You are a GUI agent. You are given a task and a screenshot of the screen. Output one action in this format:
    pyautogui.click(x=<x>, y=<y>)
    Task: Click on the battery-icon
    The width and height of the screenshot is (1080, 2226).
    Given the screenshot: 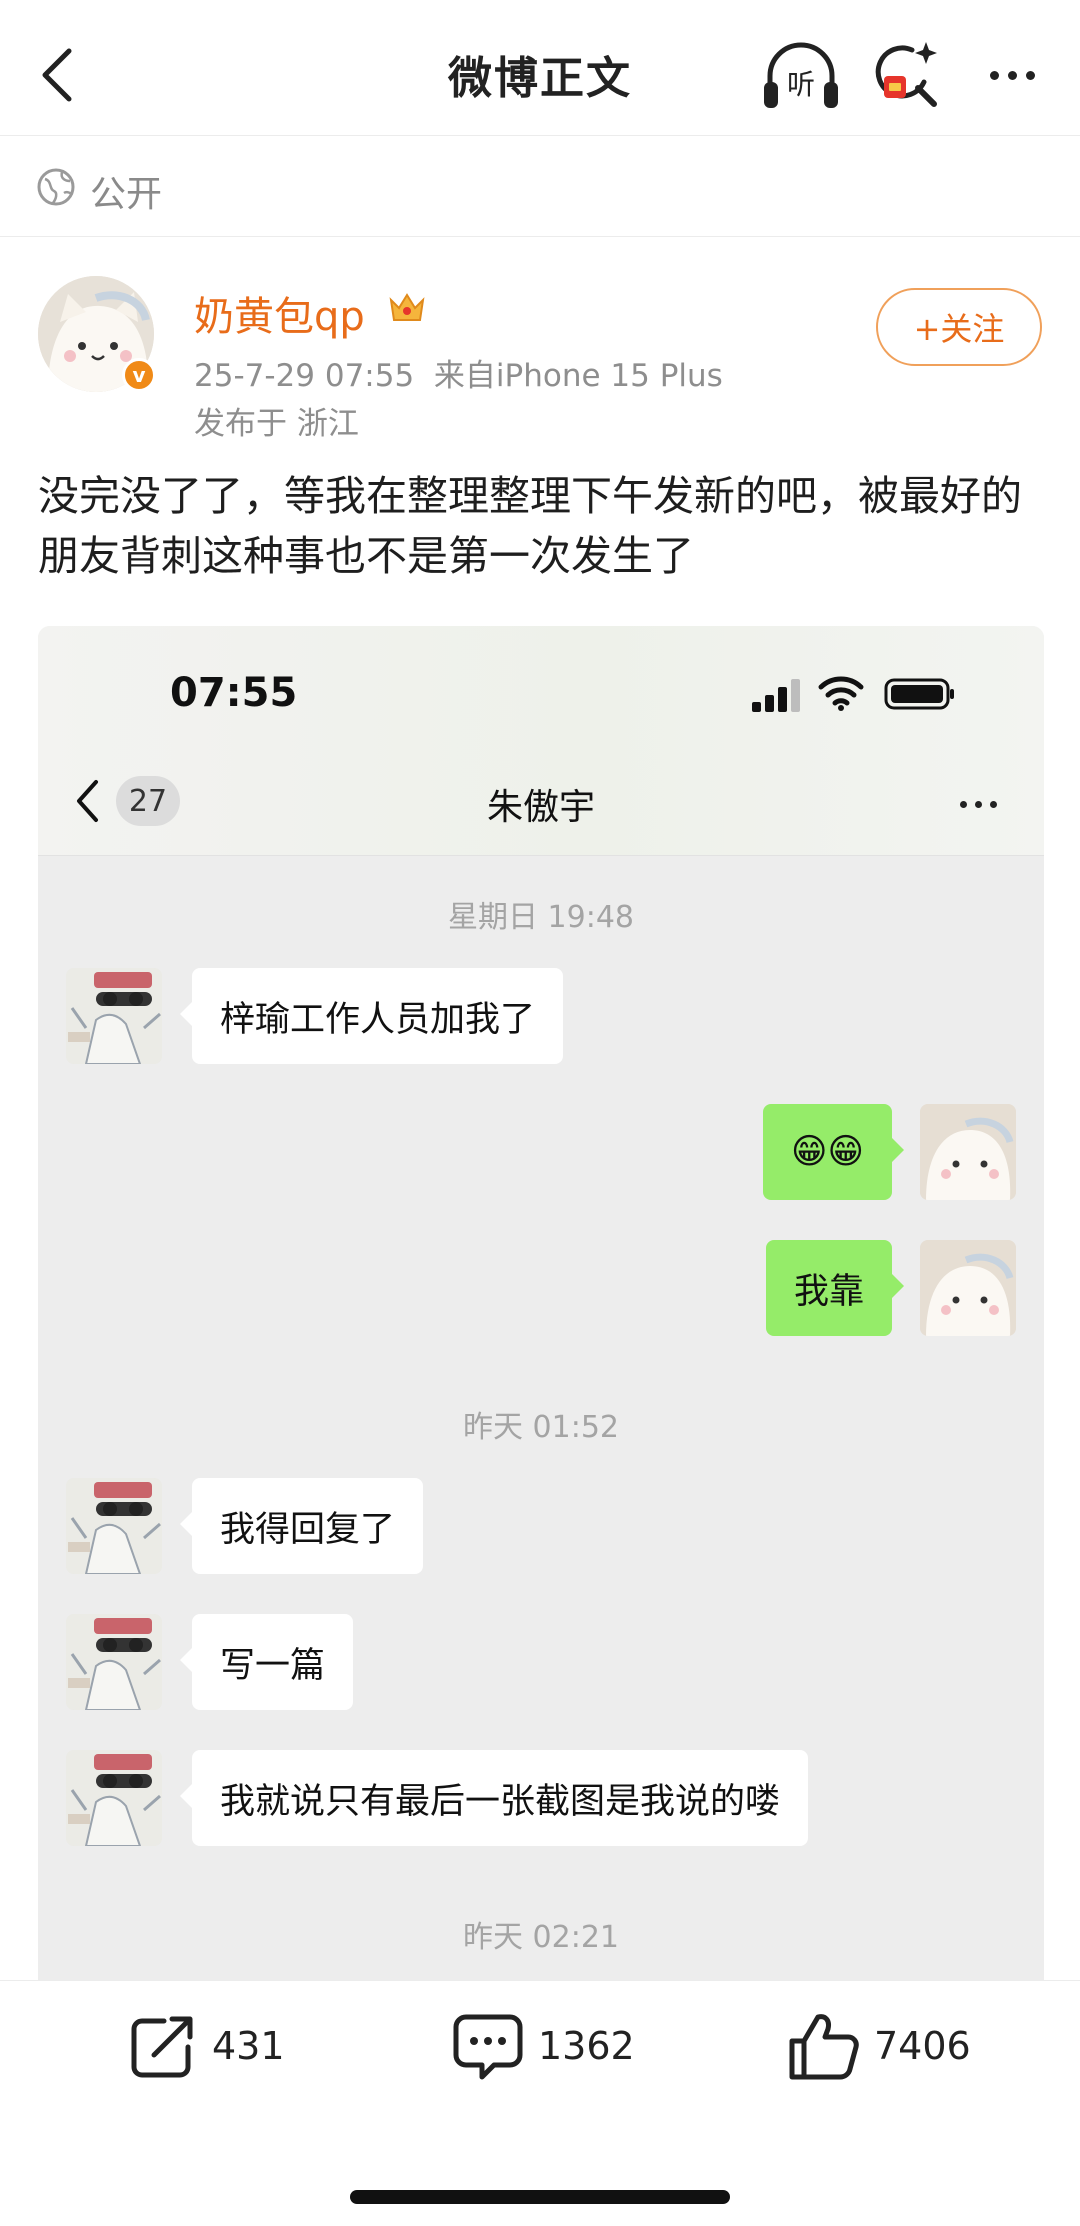 What is the action you would take?
    pyautogui.click(x=919, y=694)
    